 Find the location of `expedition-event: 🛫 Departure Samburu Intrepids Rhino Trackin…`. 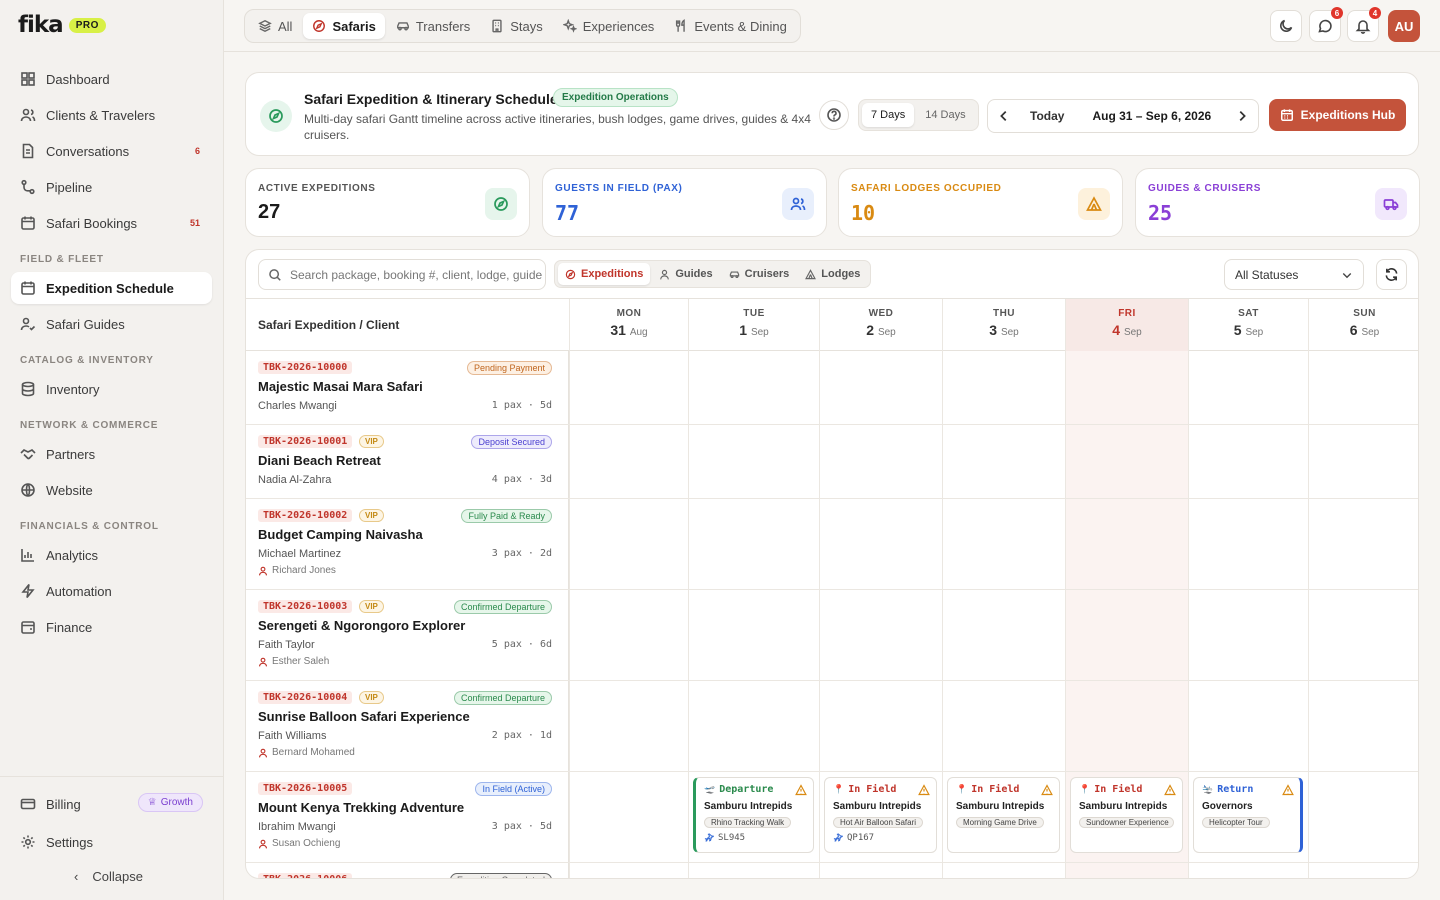

expedition-event: 🛫 Departure Samburu Intrepids Rhino Trackin… is located at coordinates (753, 815).